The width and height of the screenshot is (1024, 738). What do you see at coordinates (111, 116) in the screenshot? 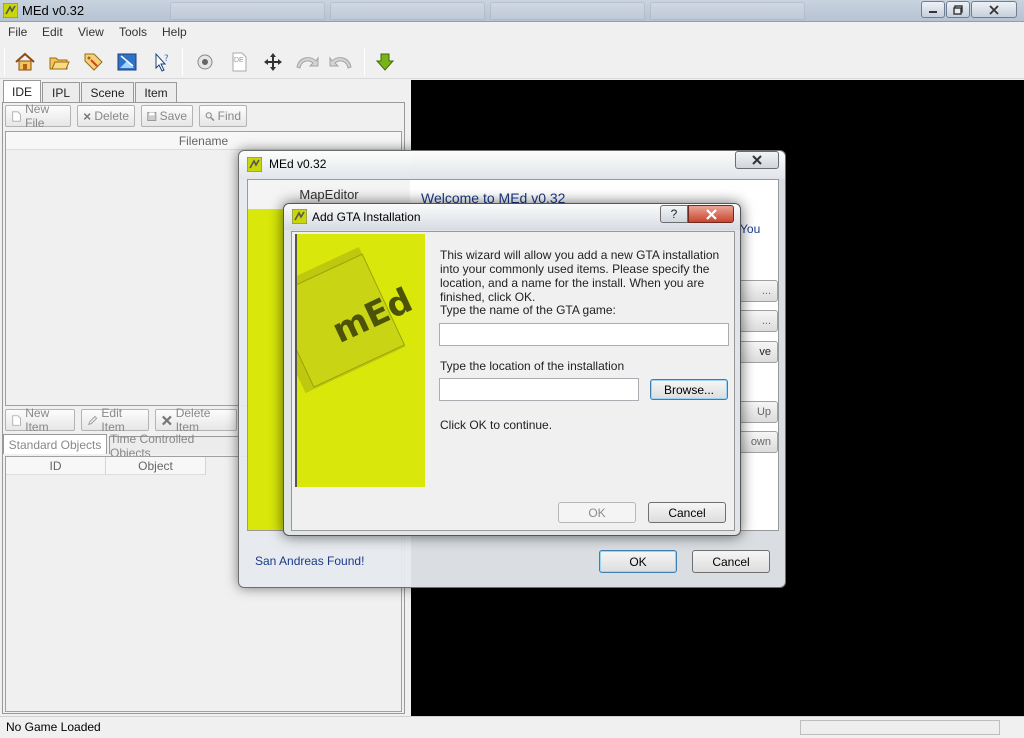
I see `delete-file-label: Delete` at bounding box center [111, 116].